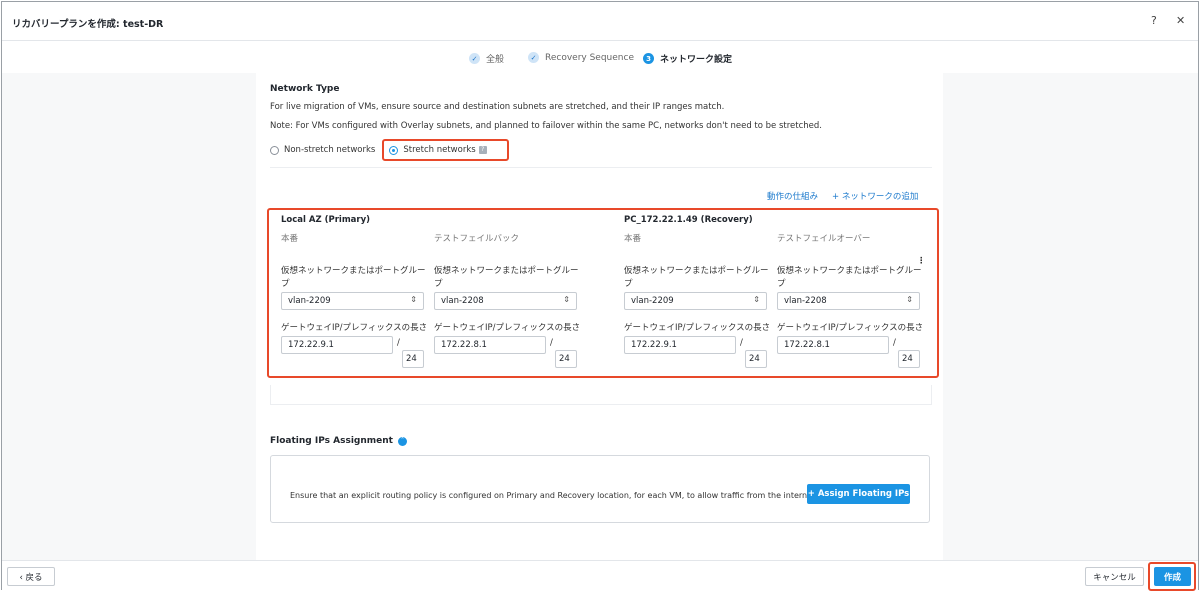  I want to click on stretch-radio, so click(394, 150).